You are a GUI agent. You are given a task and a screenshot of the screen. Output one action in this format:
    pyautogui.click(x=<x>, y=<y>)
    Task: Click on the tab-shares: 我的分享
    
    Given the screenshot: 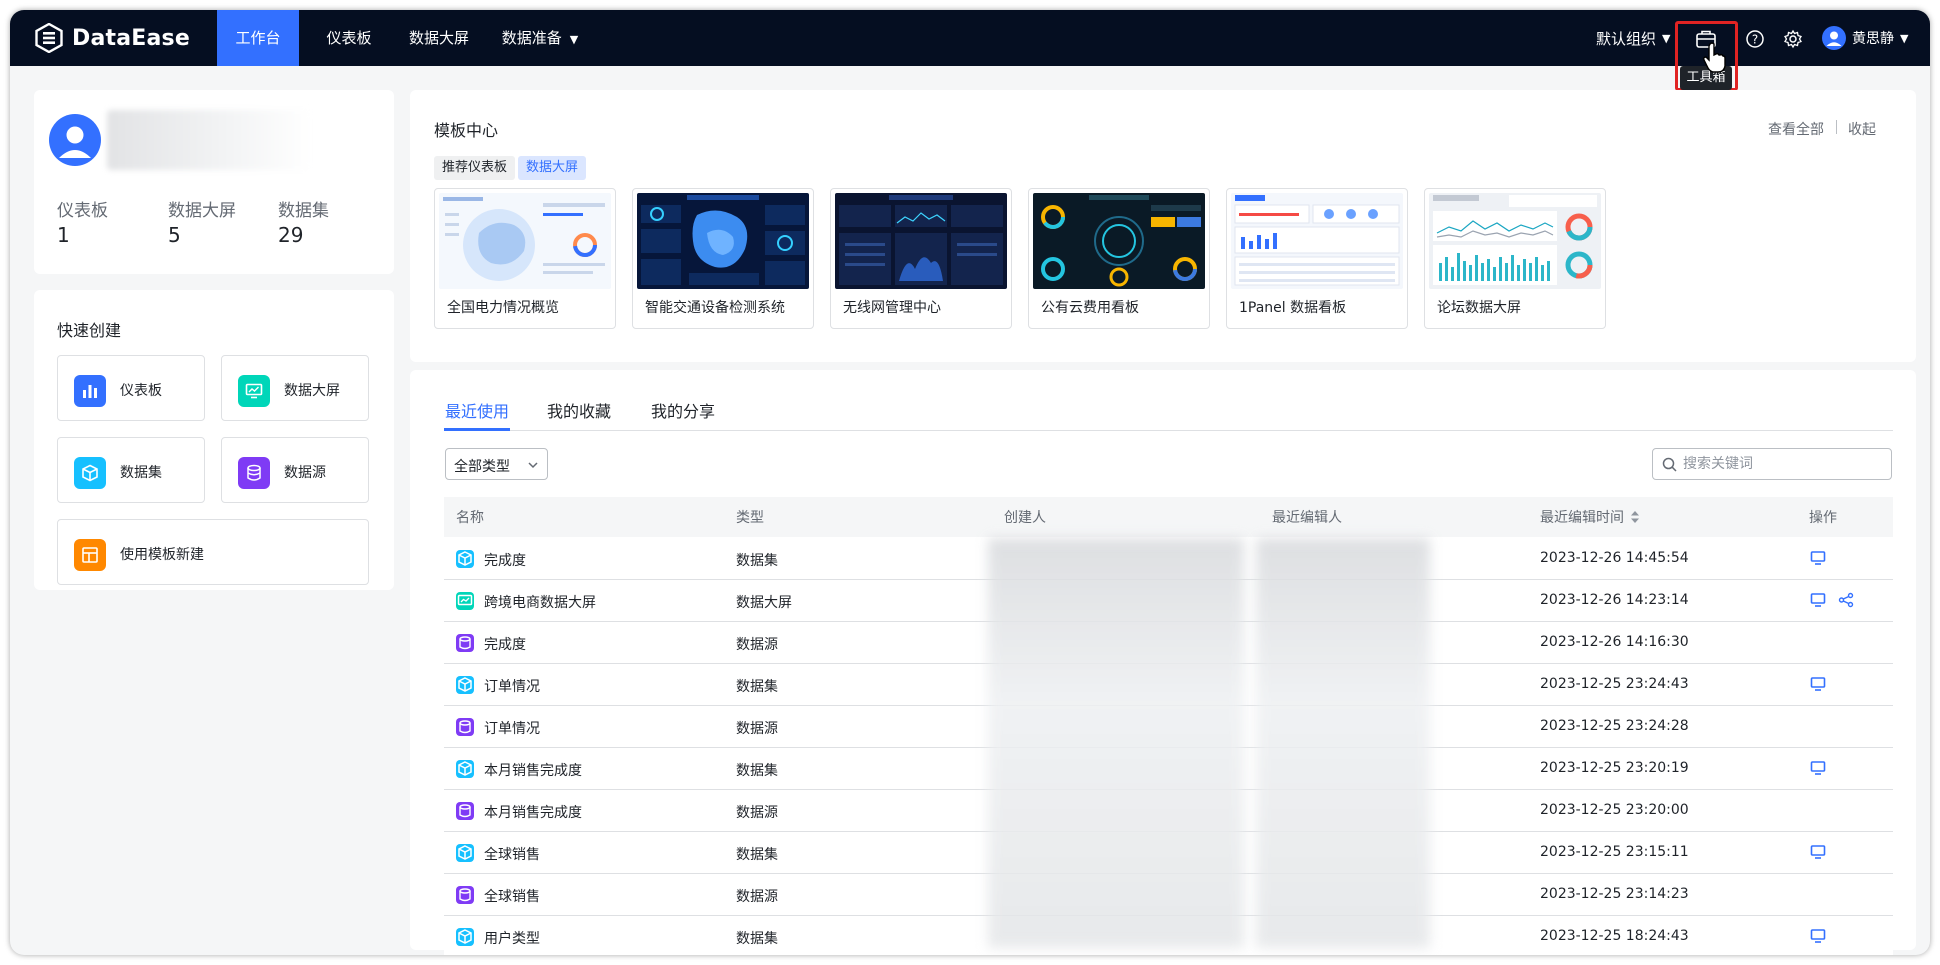 What is the action you would take?
    pyautogui.click(x=683, y=410)
    